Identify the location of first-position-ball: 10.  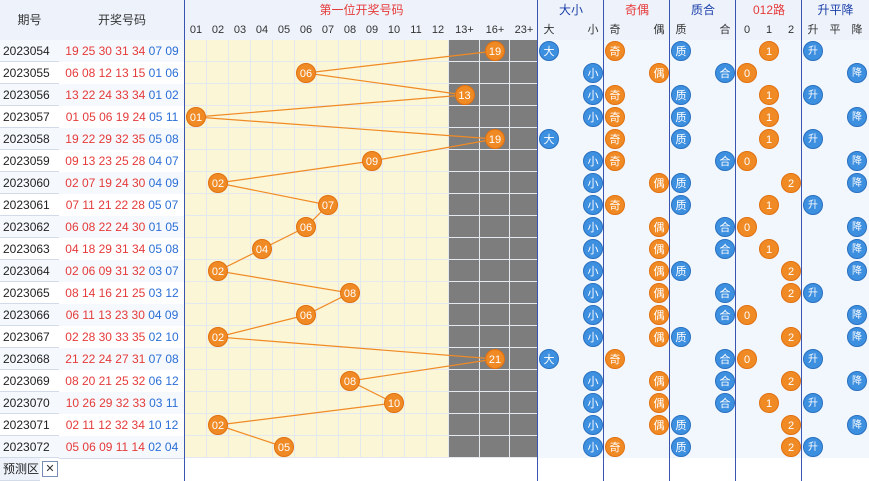
(394, 403).